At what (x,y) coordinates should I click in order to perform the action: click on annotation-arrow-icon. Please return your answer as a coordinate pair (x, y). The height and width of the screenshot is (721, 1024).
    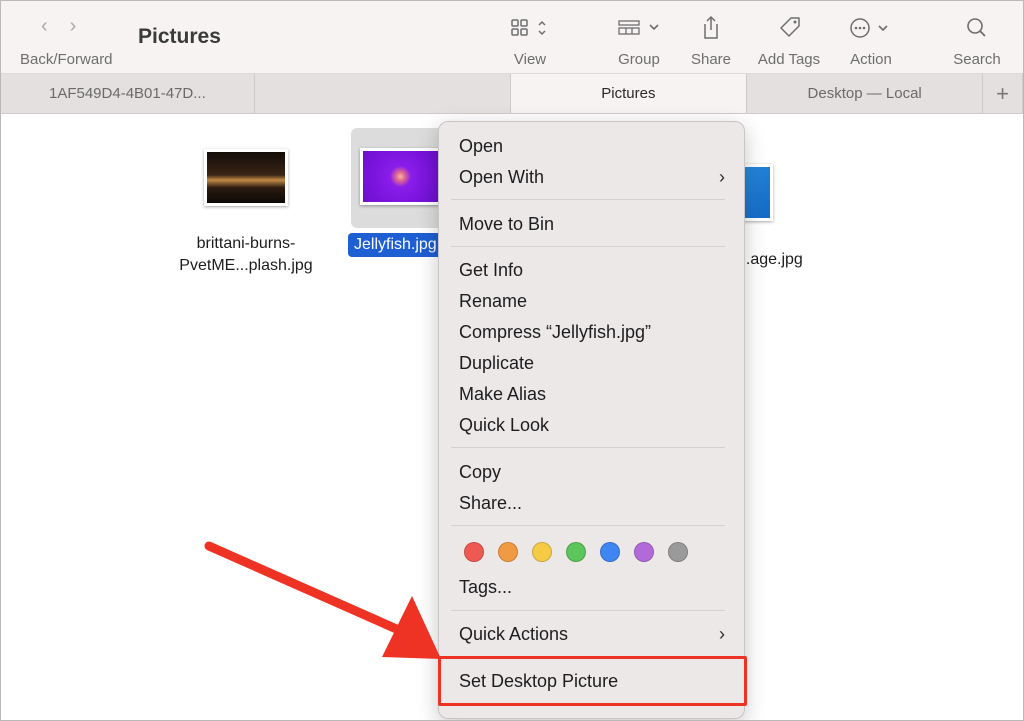
    Looking at the image, I should click on (322, 600).